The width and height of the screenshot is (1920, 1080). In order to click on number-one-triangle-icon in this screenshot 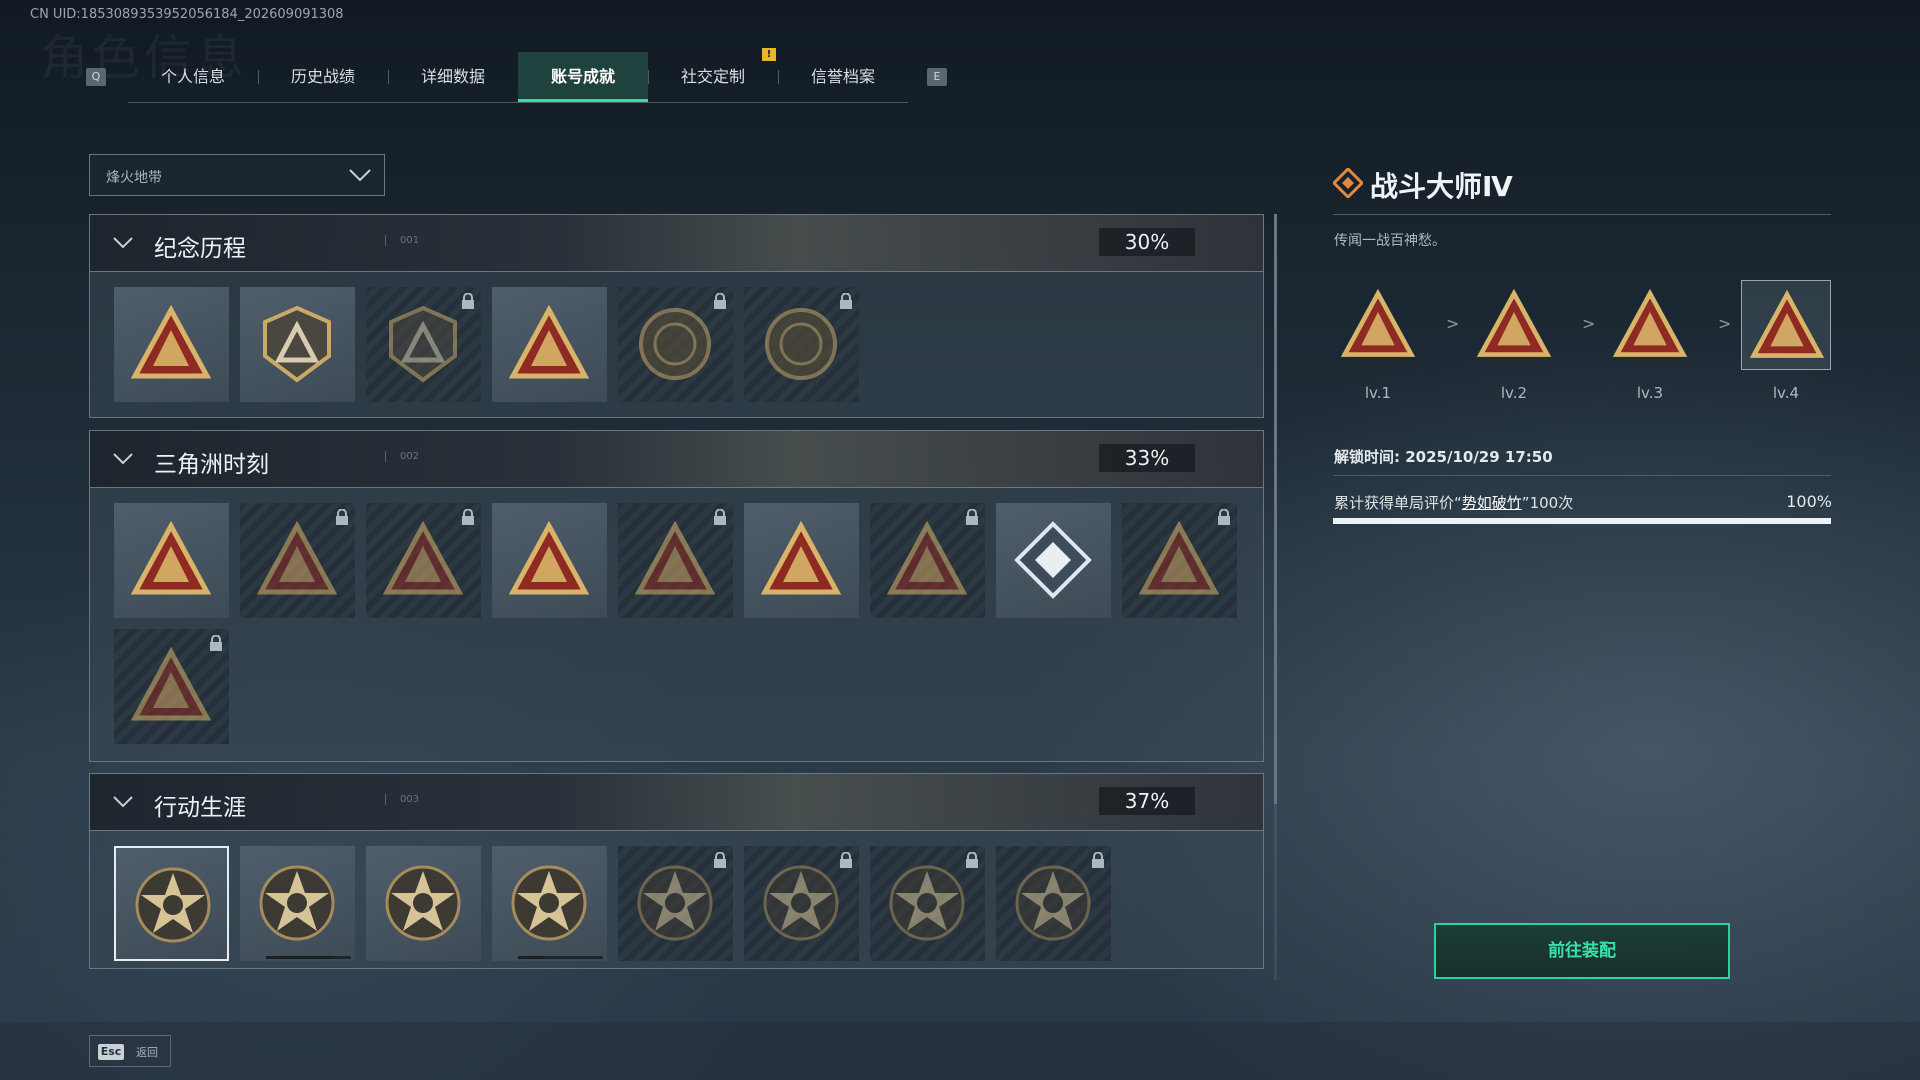, I will do `click(549, 341)`.